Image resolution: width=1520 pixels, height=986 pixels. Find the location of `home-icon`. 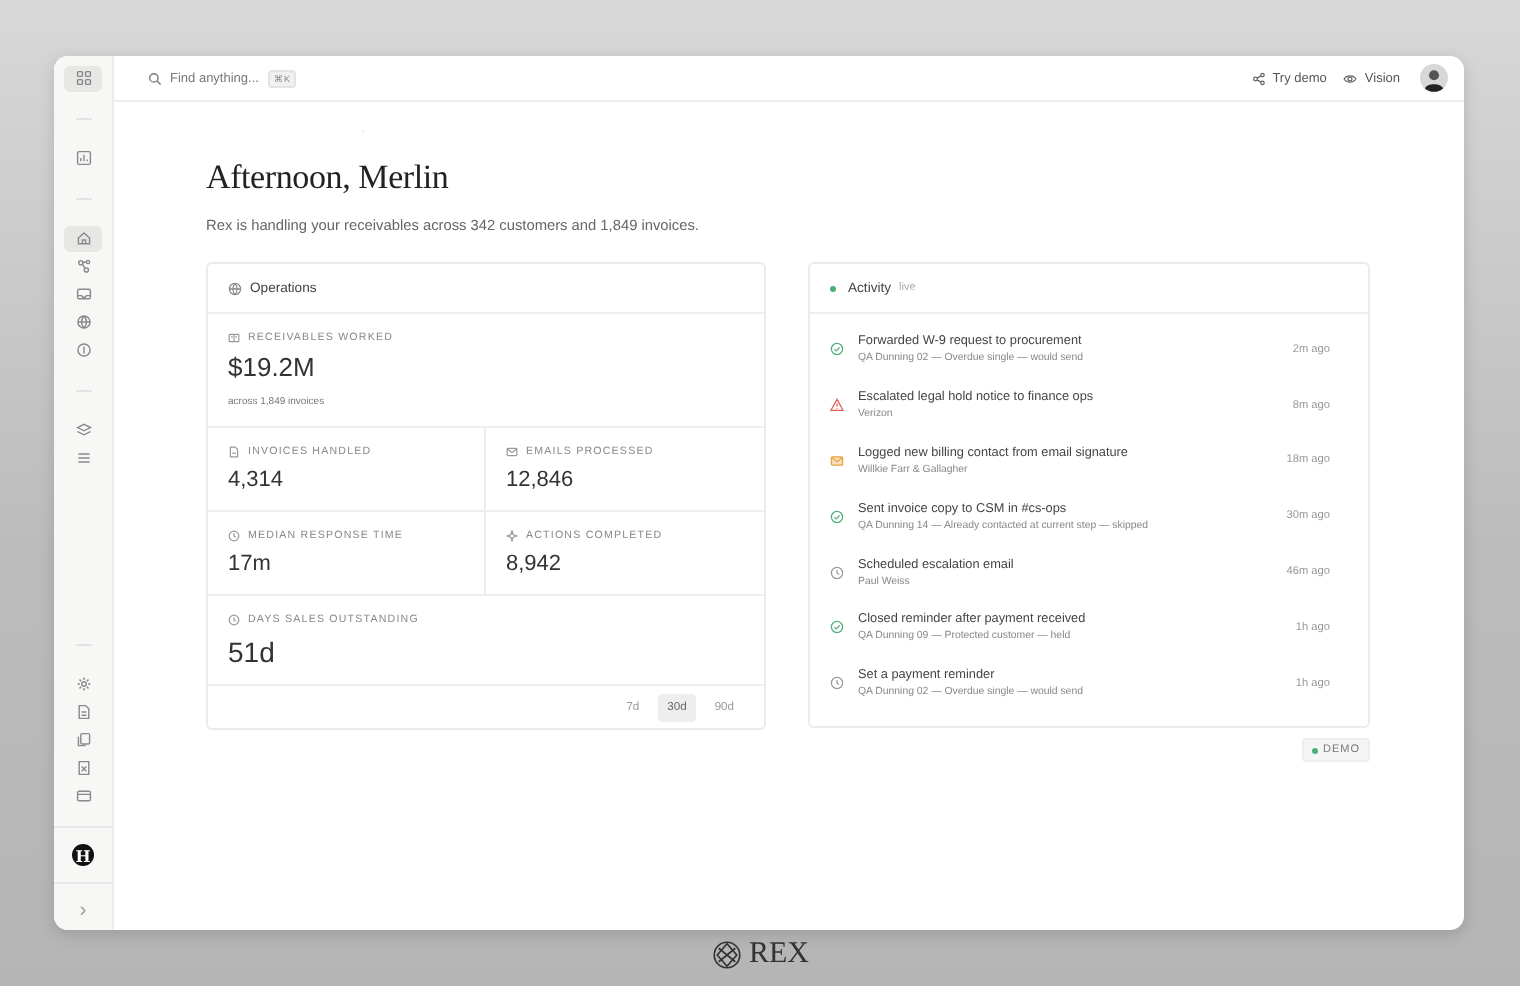

home-icon is located at coordinates (83, 238).